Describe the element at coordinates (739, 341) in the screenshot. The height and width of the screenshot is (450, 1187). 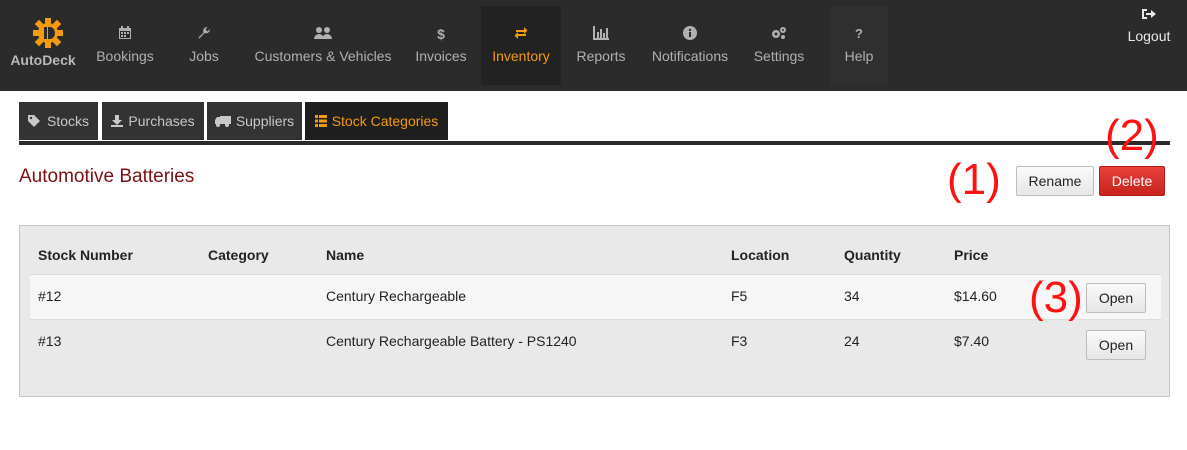
I see `cell-location: F3` at that location.